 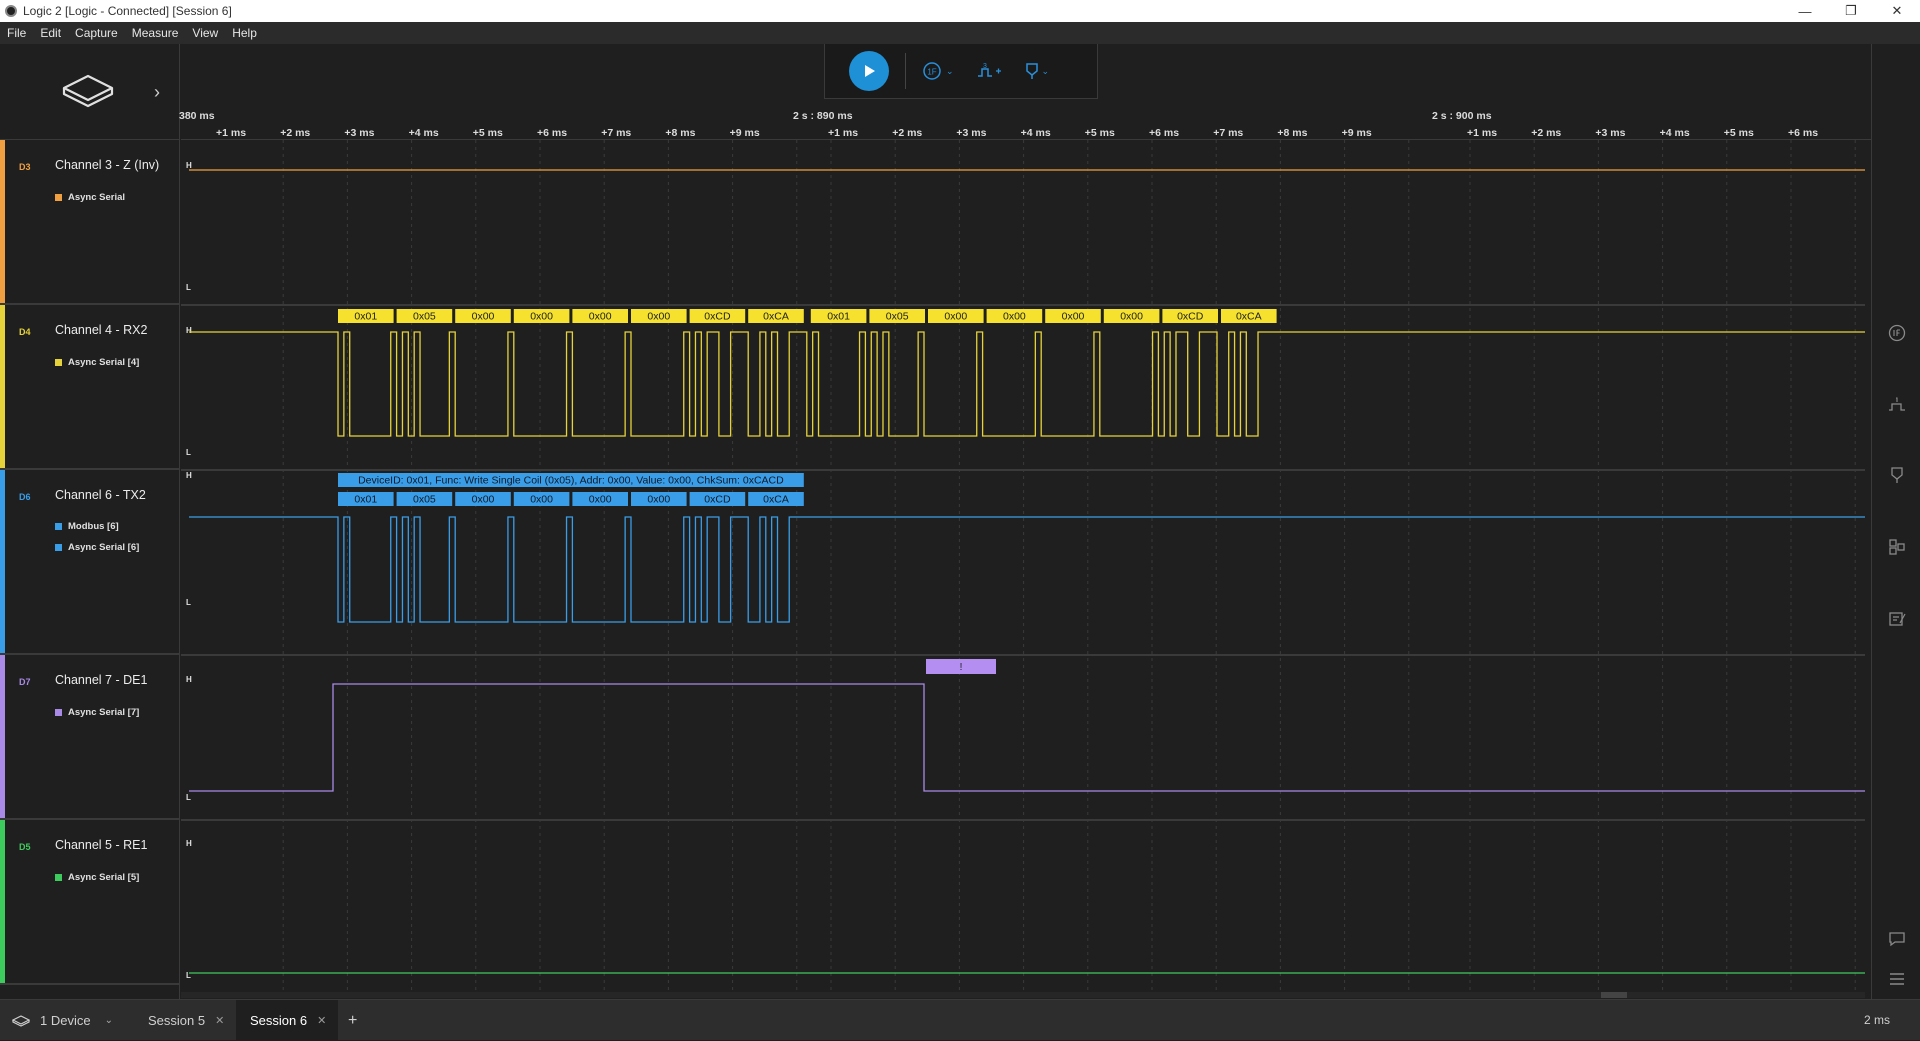 I want to click on channel-name: Channel 4 - RX2, so click(x=101, y=330).